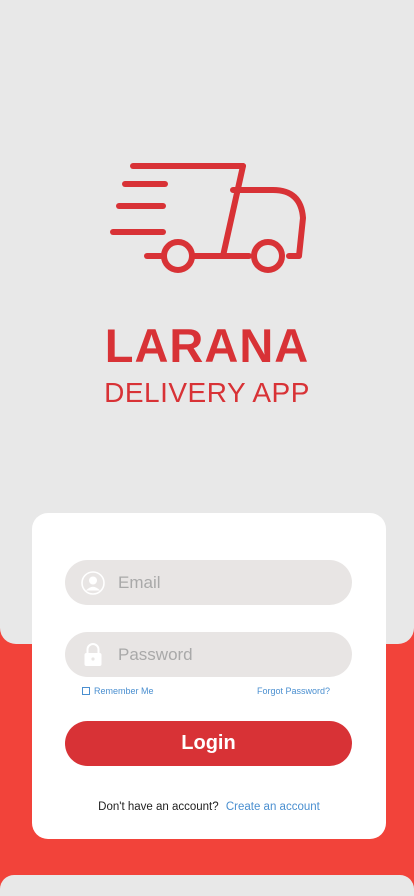 Image resolution: width=414 pixels, height=896 pixels. I want to click on forgot-password-link: Forgot Password?, so click(293, 691).